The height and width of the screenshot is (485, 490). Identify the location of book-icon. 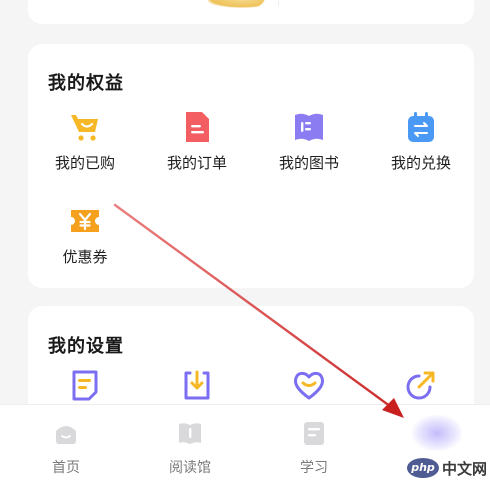
(309, 127).